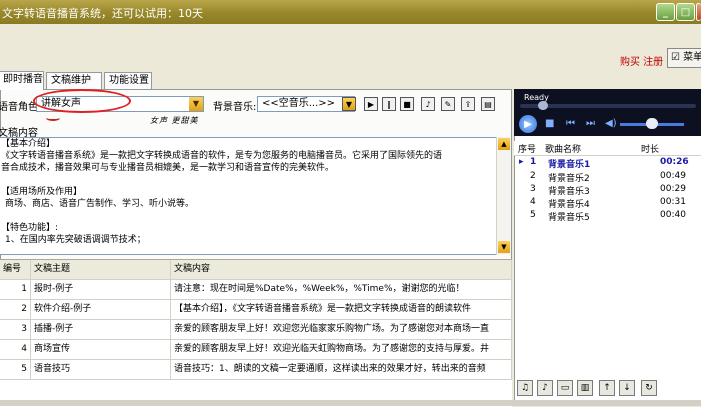  What do you see at coordinates (30, 228) in the screenshot?
I see `content-line: 【特色功能】:` at bounding box center [30, 228].